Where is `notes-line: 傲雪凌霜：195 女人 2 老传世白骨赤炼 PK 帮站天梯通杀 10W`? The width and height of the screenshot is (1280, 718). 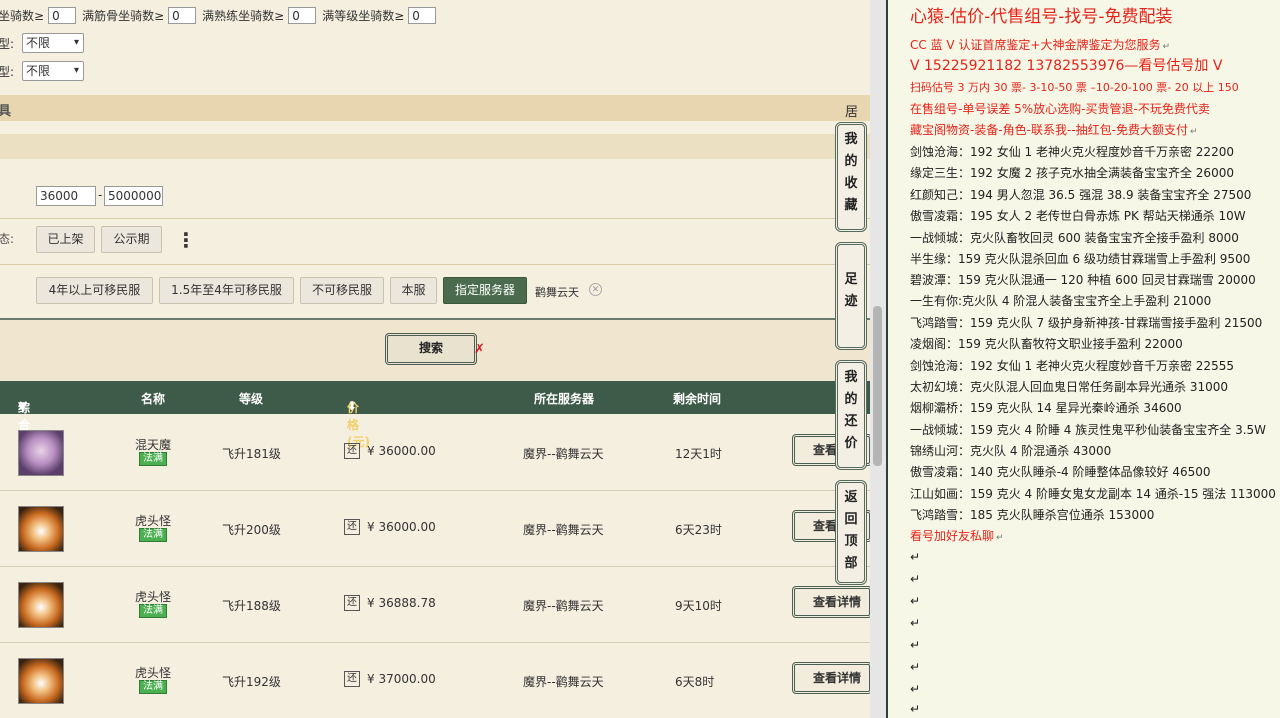 notes-line: 傲雪凌霜：195 女人 2 老传世白骨赤炼 PK 帮站天梯通杀 10W is located at coordinates (1078, 216).